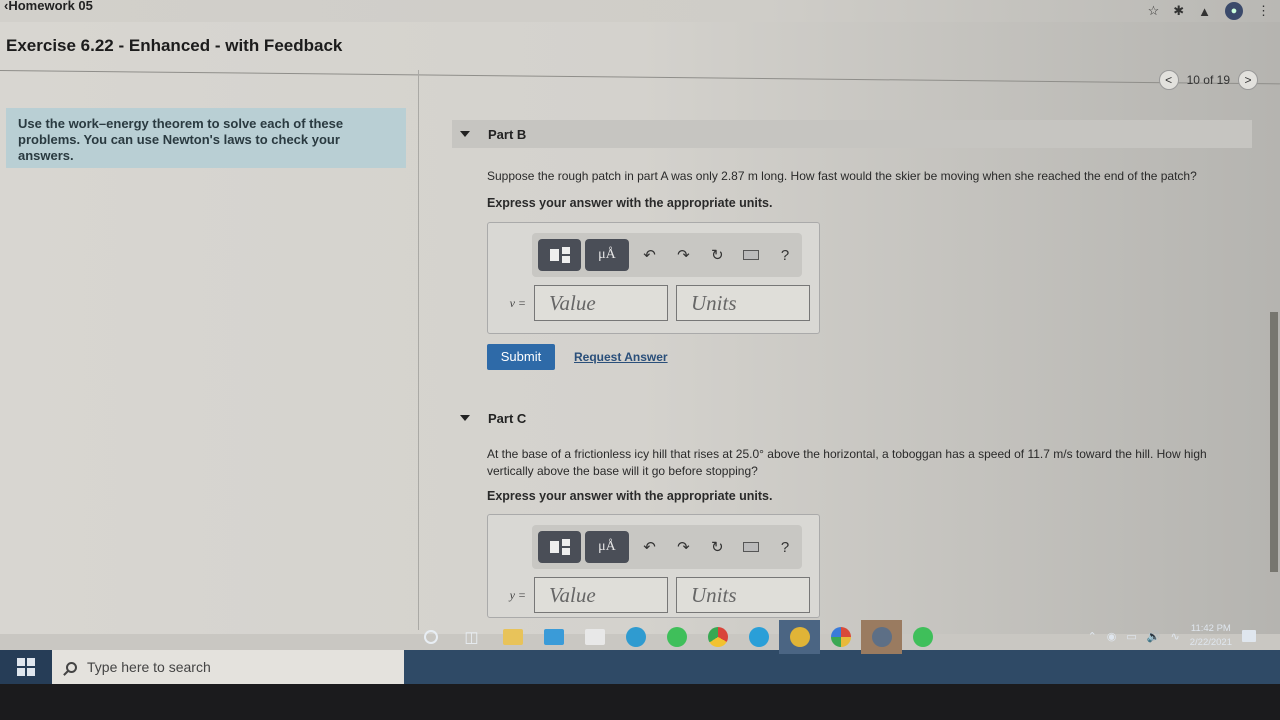 The image size is (1280, 720). I want to click on menu-kebab-icon: ⋮, so click(1263, 11).